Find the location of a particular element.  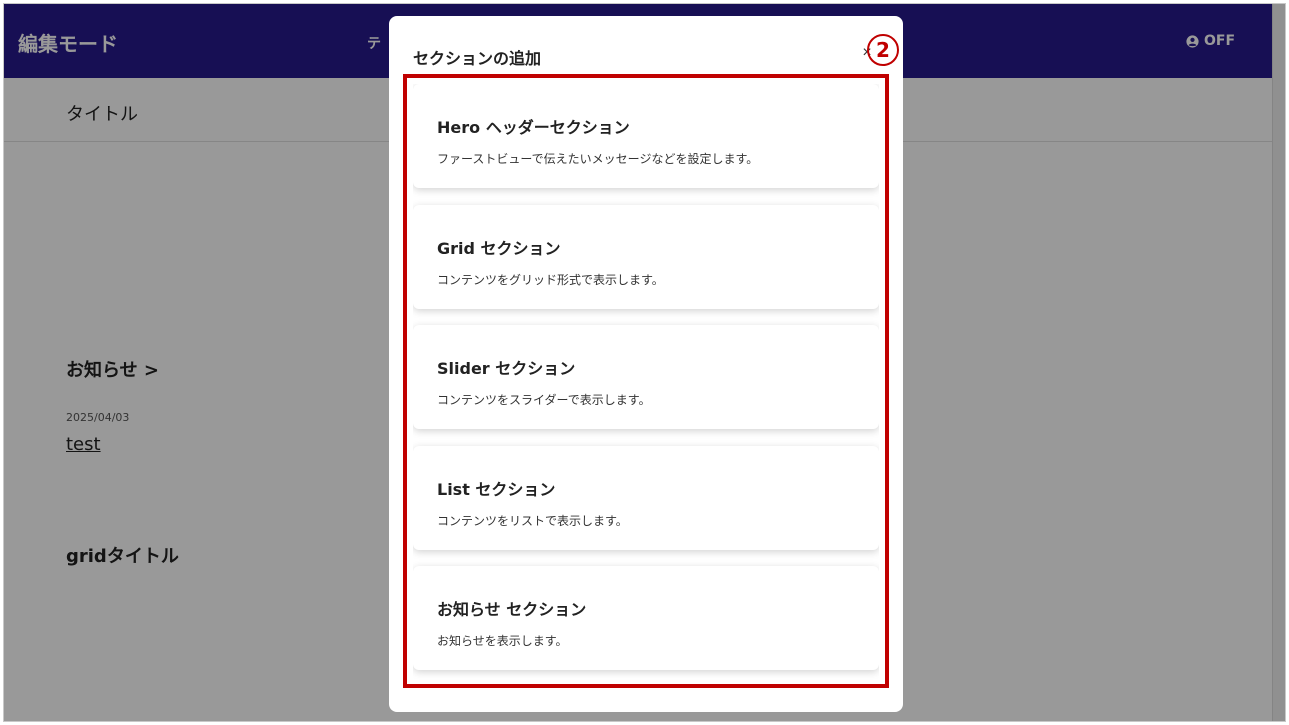

section-option-title: Slider セクション is located at coordinates (506, 368).